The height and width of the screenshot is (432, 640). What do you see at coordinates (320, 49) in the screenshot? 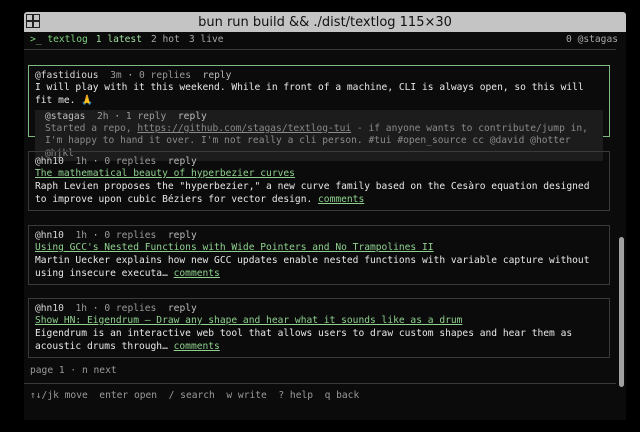
I see `header-divider` at bounding box center [320, 49].